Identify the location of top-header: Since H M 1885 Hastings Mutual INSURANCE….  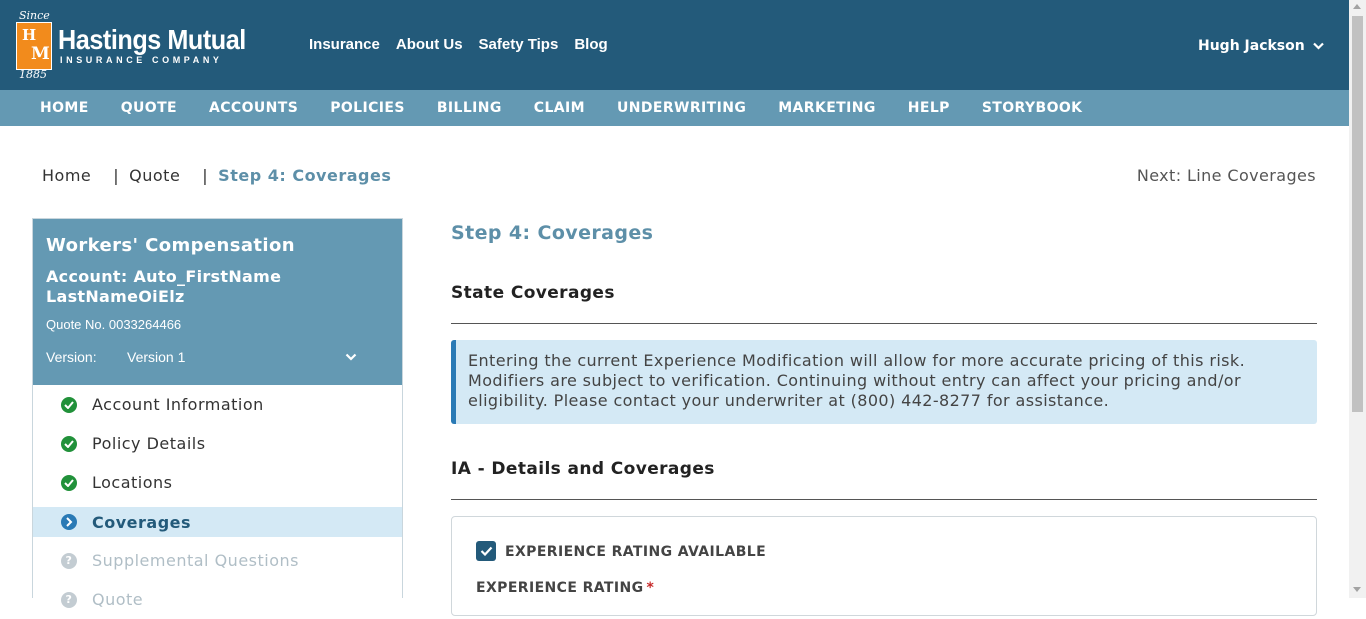
(674, 45).